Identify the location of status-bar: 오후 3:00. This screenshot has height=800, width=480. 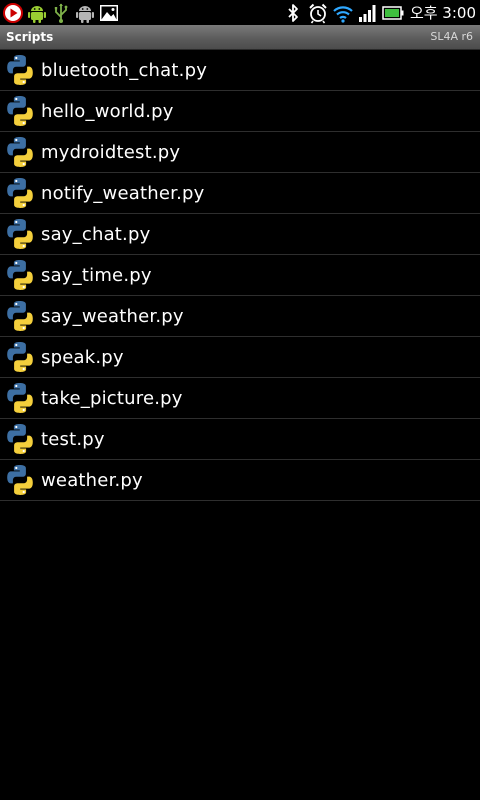
(240, 12).